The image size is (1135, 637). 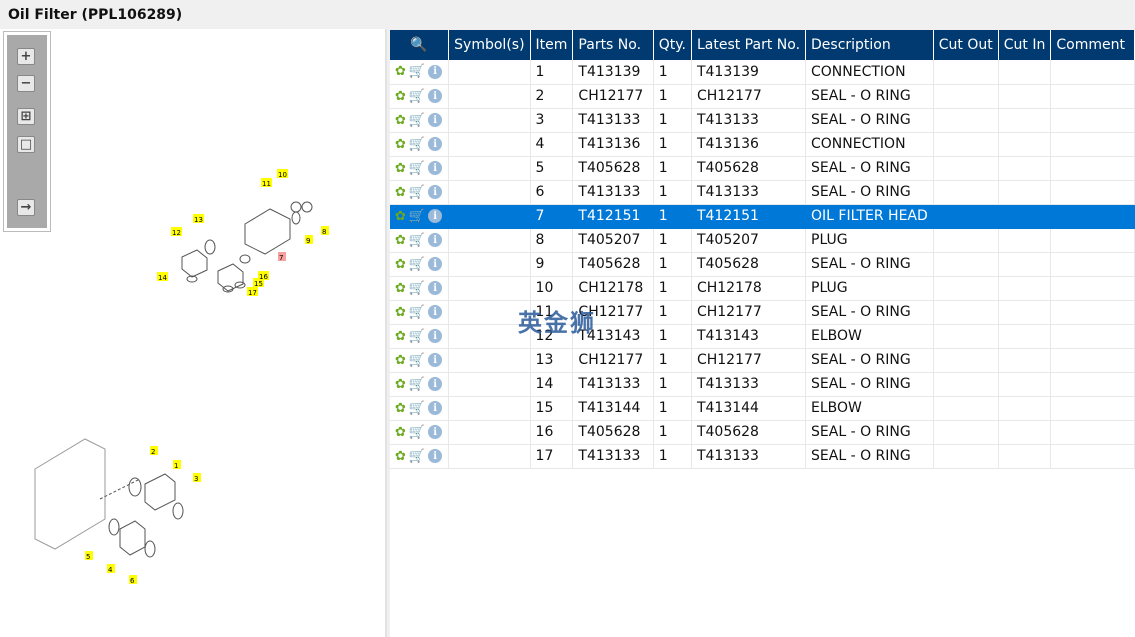 What do you see at coordinates (26, 207) in the screenshot?
I see `toggle-panel-button: →` at bounding box center [26, 207].